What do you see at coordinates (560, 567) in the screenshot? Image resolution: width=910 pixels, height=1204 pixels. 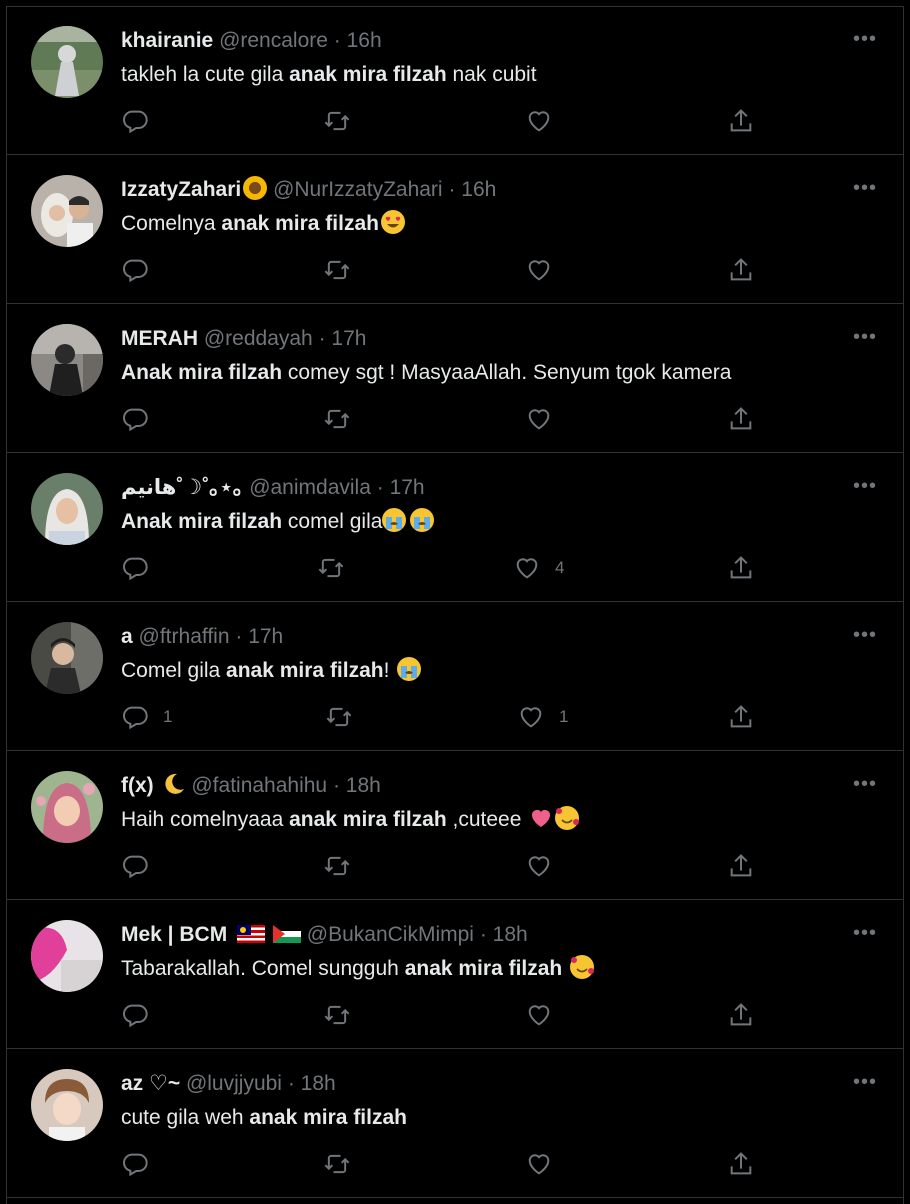 I see `like-count: 4` at bounding box center [560, 567].